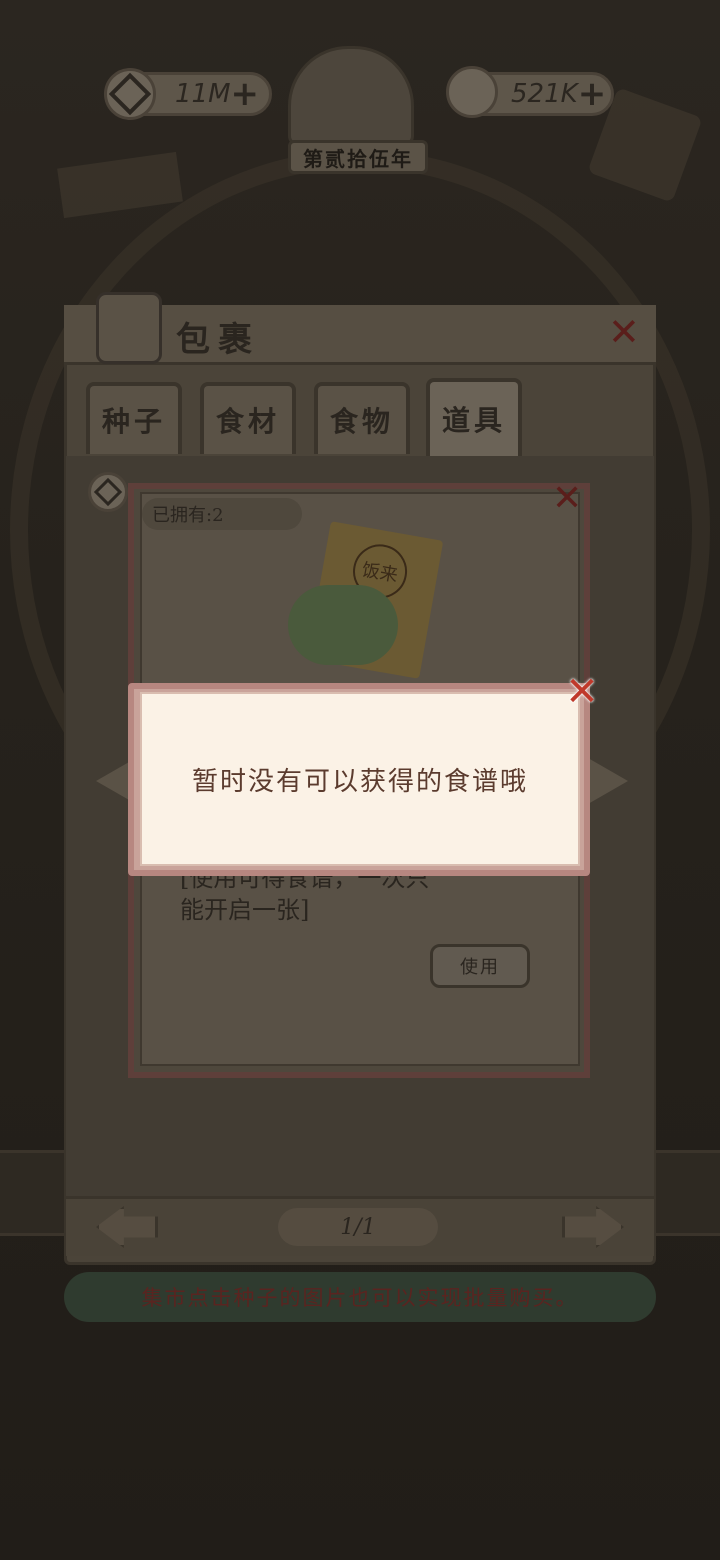 This screenshot has width=720, height=1560. I want to click on coin-icon, so click(130, 94).